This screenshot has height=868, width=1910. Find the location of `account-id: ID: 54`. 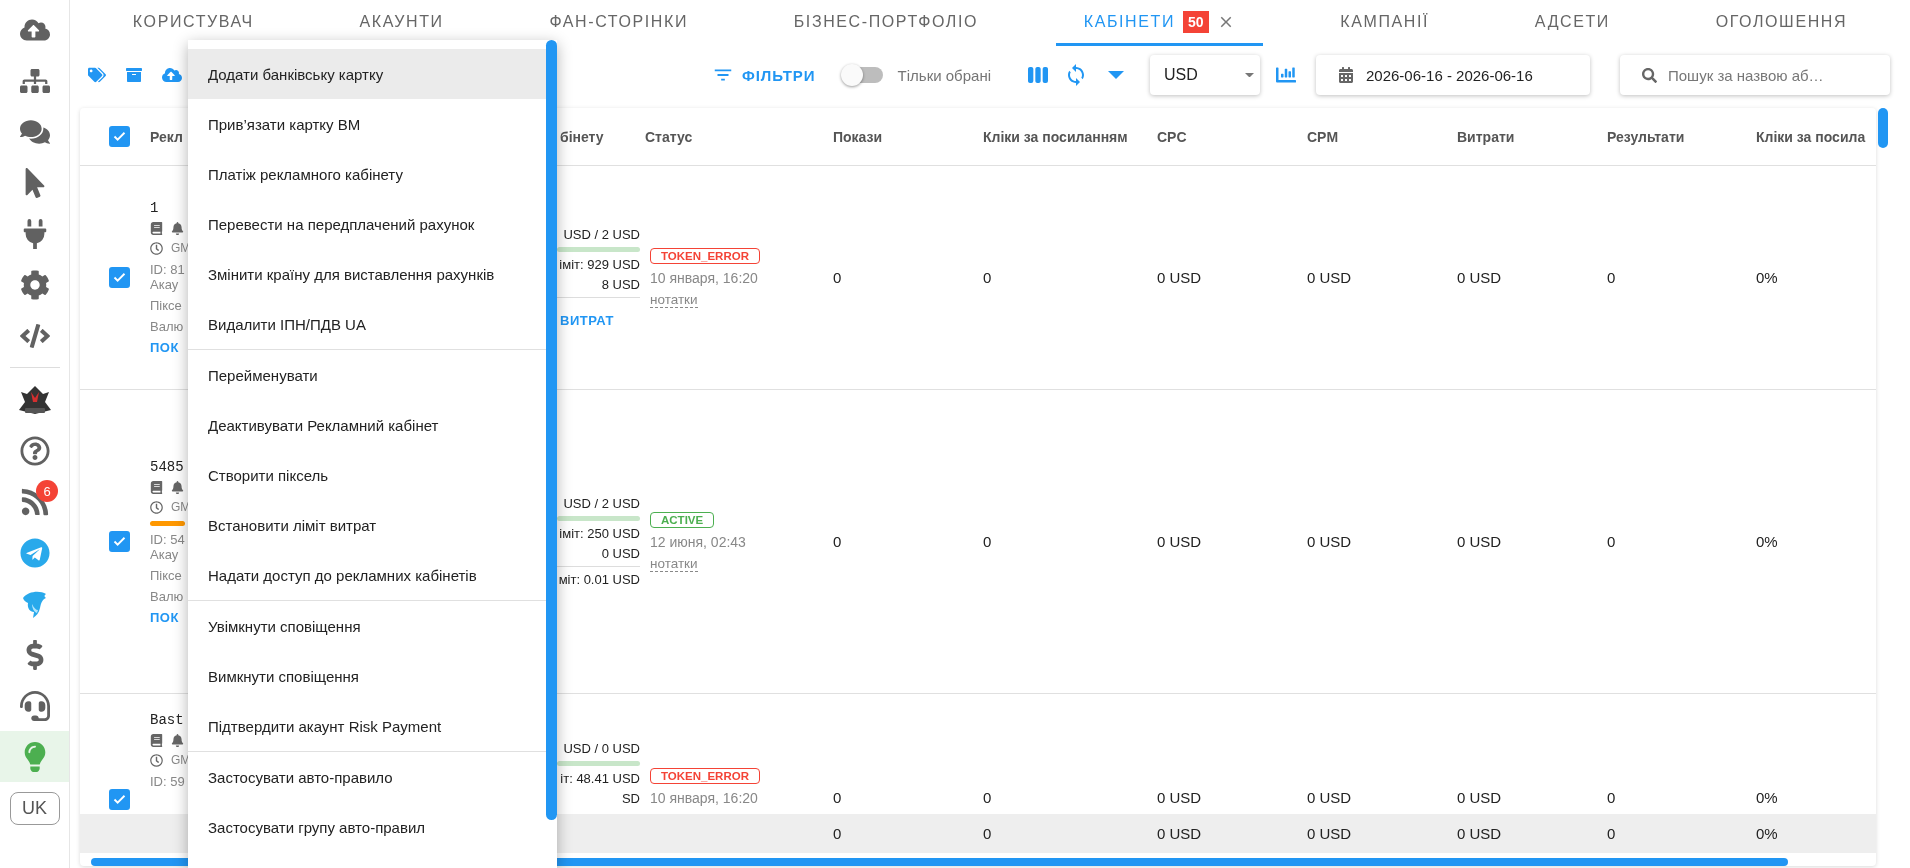

account-id: ID: 54 is located at coordinates (167, 539).